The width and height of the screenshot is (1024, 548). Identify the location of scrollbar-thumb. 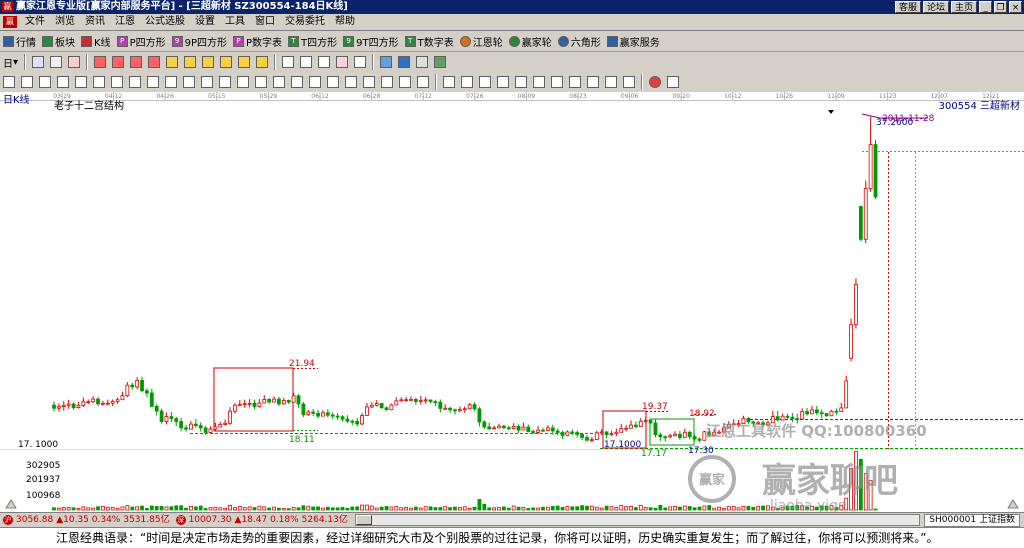
(363, 520).